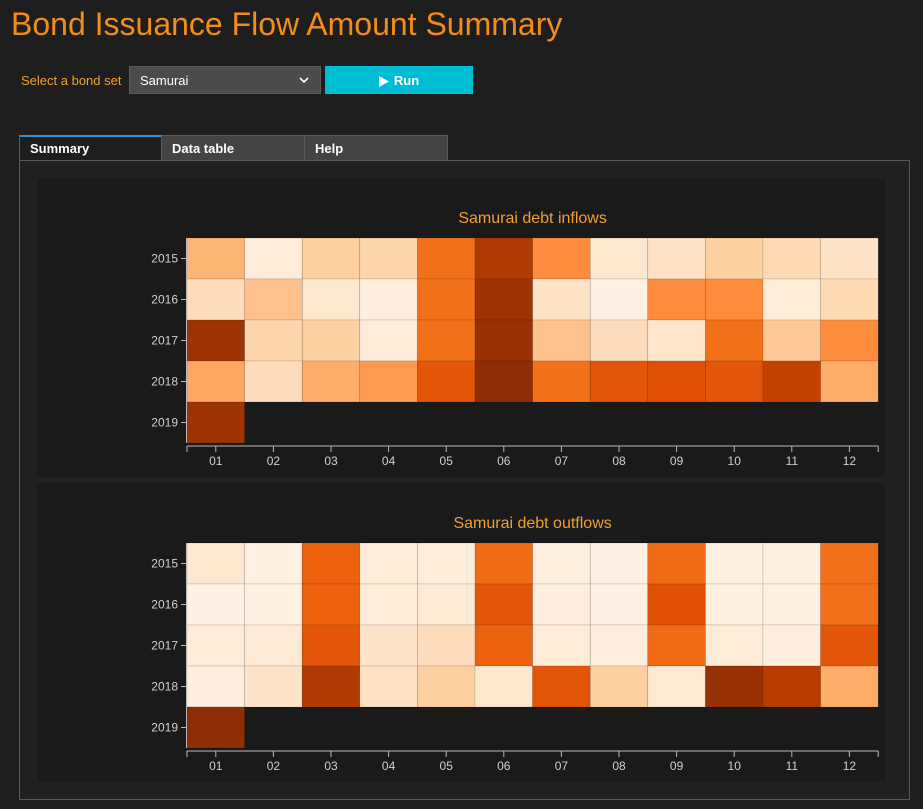  Describe the element at coordinates (504, 461) in the screenshot. I see `x-tick-label: 06` at that location.